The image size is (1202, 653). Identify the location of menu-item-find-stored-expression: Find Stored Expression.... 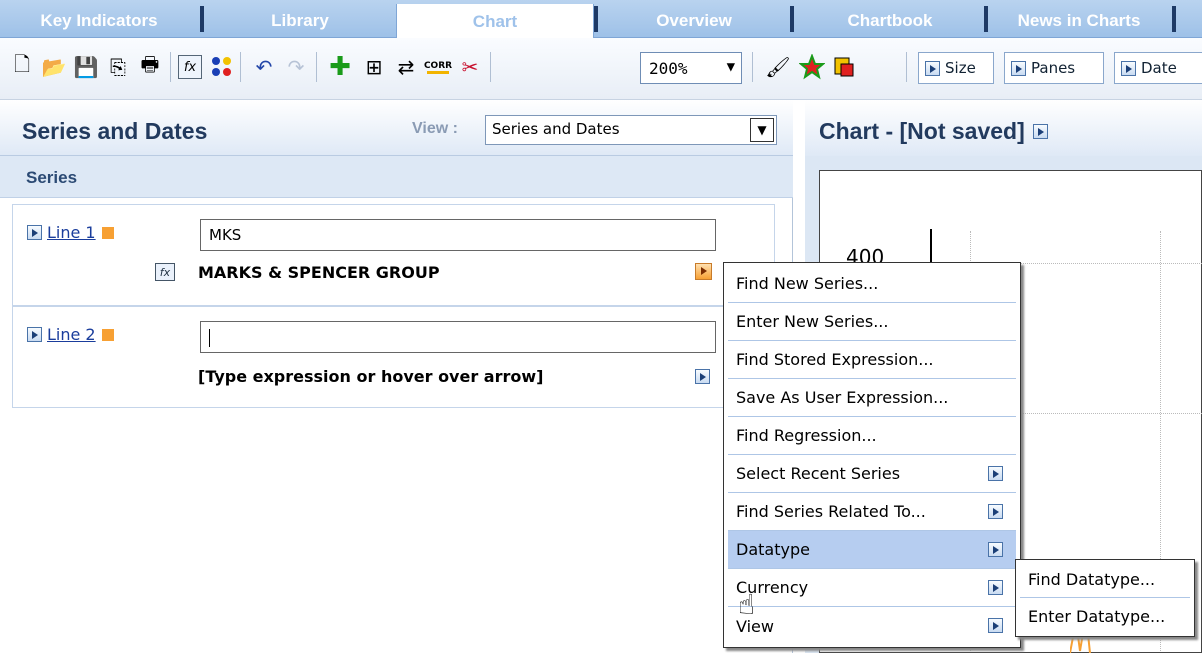
(872, 360).